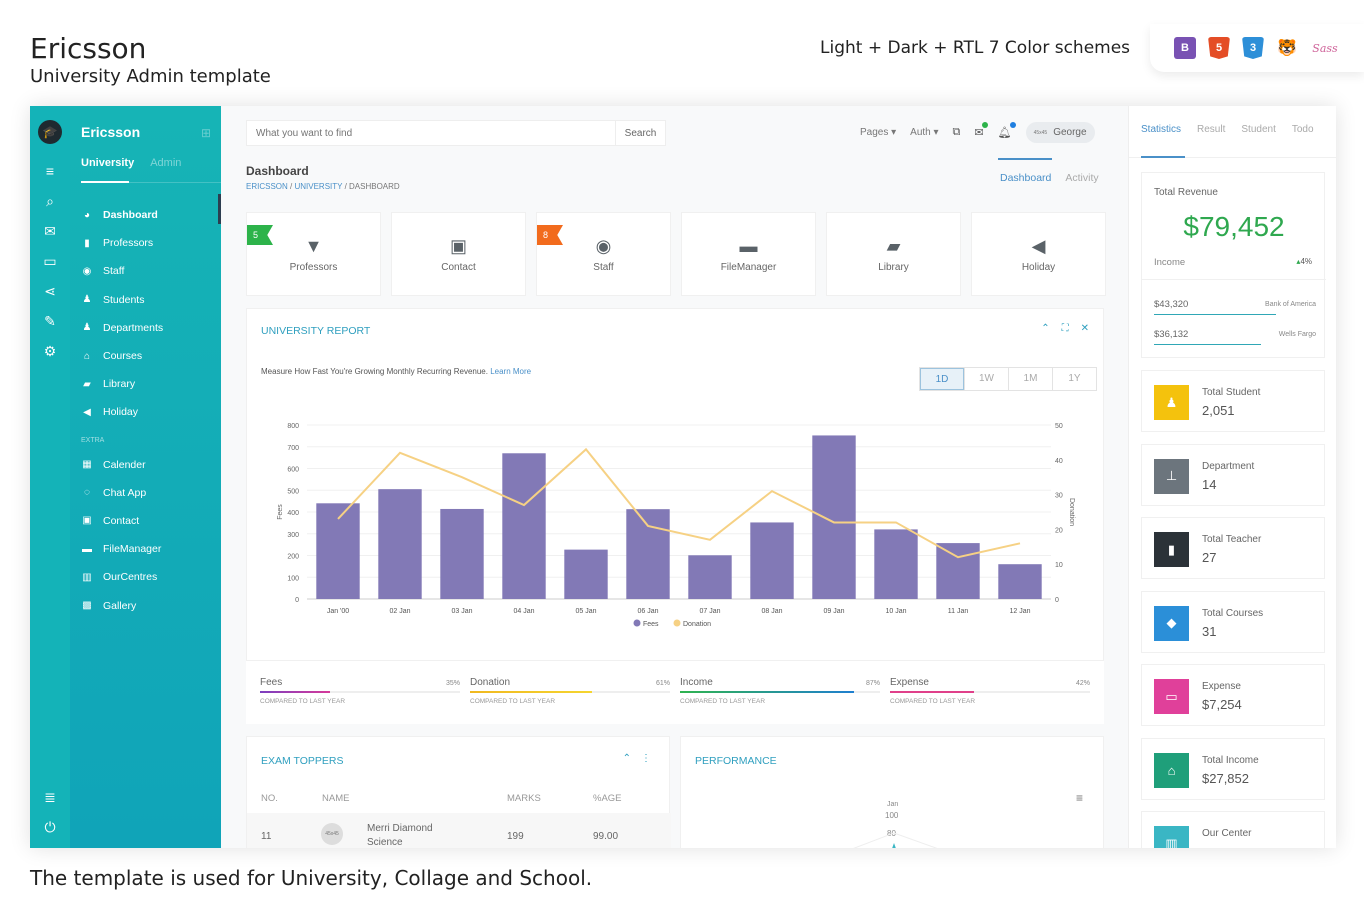 This screenshot has height=910, width=1364. What do you see at coordinates (151, 271) in the screenshot?
I see `sidebar-item-staff: ◉ Staff` at bounding box center [151, 271].